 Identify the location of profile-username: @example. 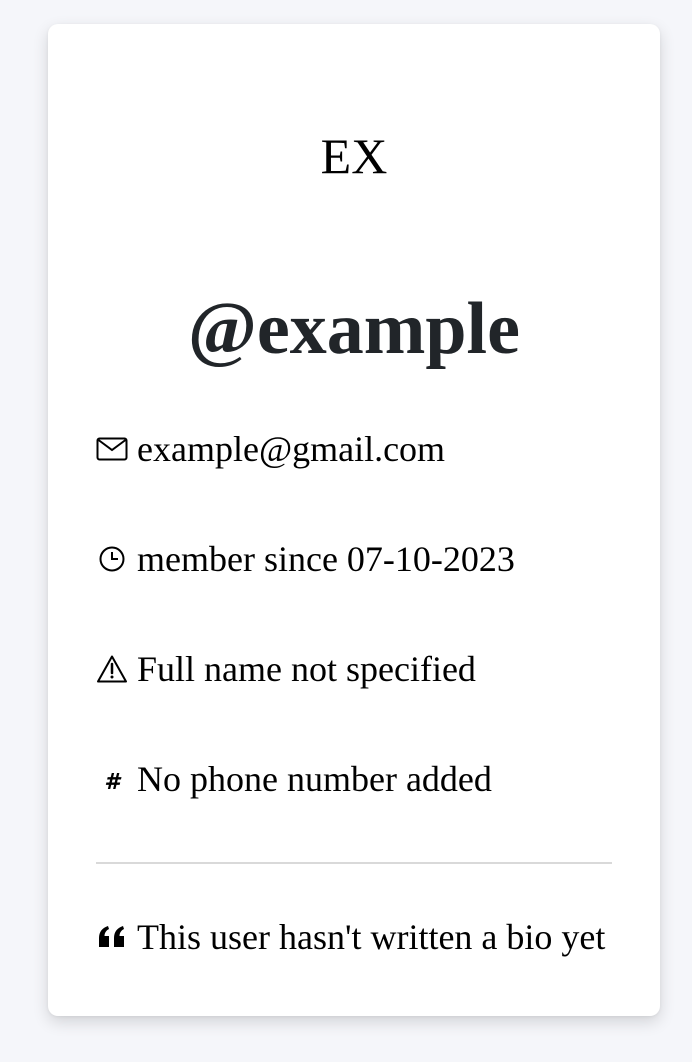
(354, 329).